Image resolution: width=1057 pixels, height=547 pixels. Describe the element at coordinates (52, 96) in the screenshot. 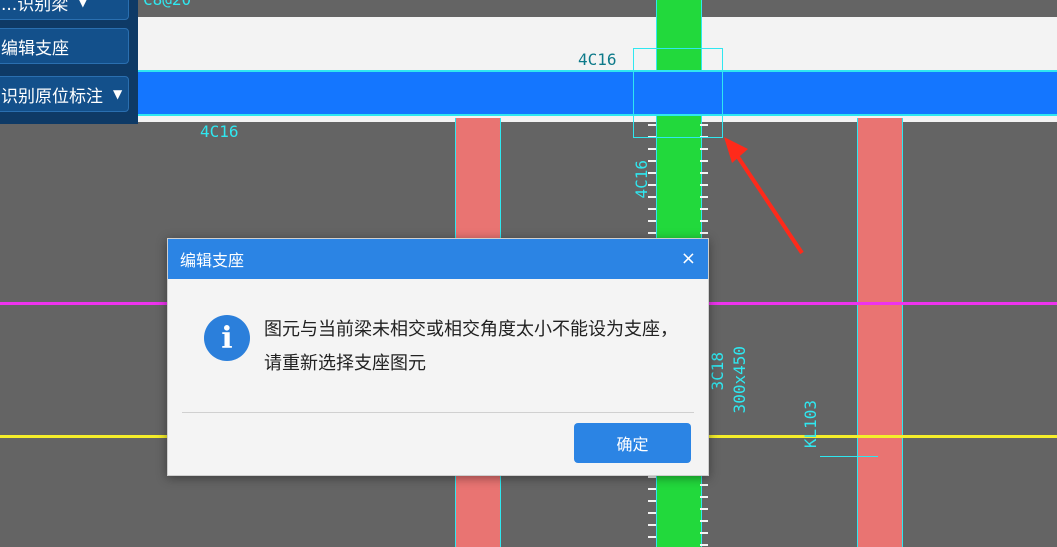

I see `identify-annotation-label: 识别原位标注` at that location.